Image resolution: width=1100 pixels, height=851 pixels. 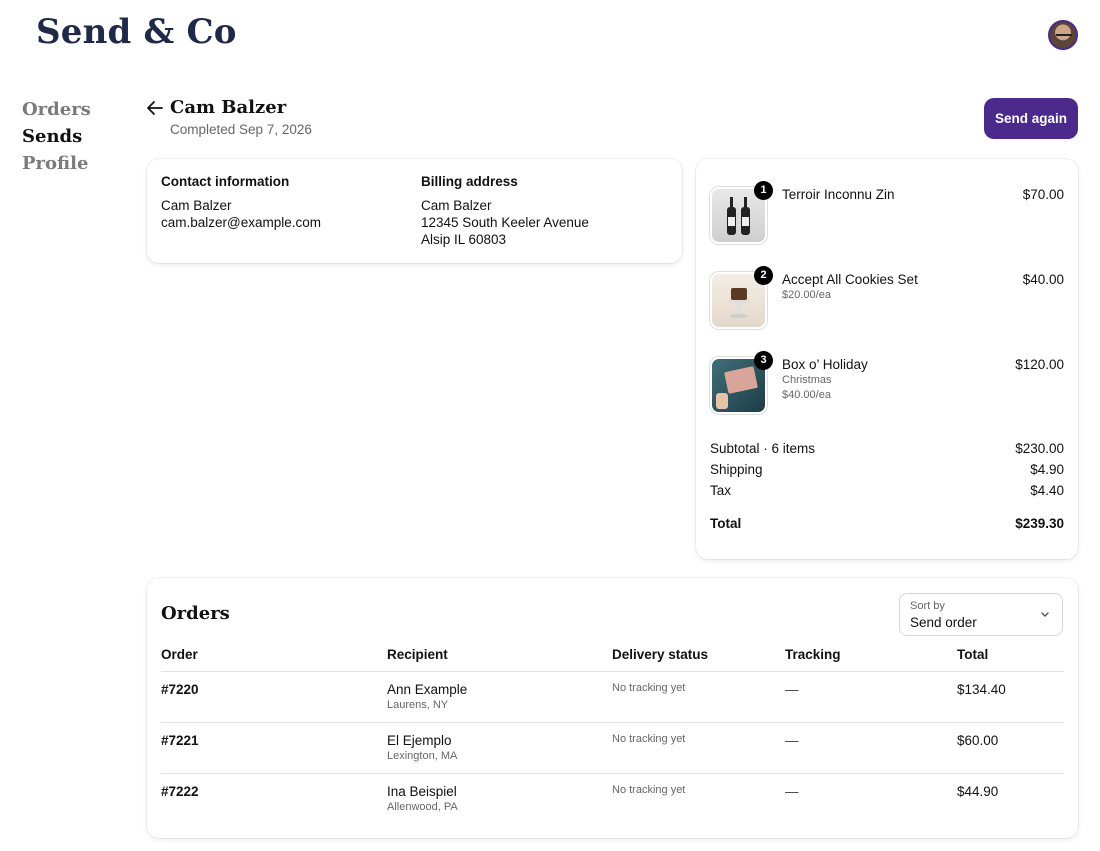 I want to click on order-number: #7220, so click(x=180, y=689).